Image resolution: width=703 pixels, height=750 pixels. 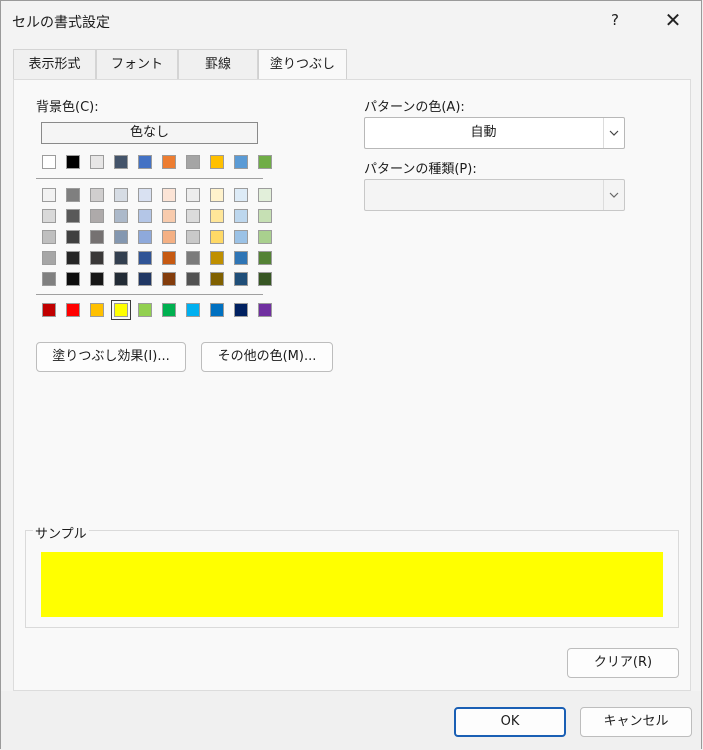 I want to click on tab-border: 罫線, so click(x=218, y=64).